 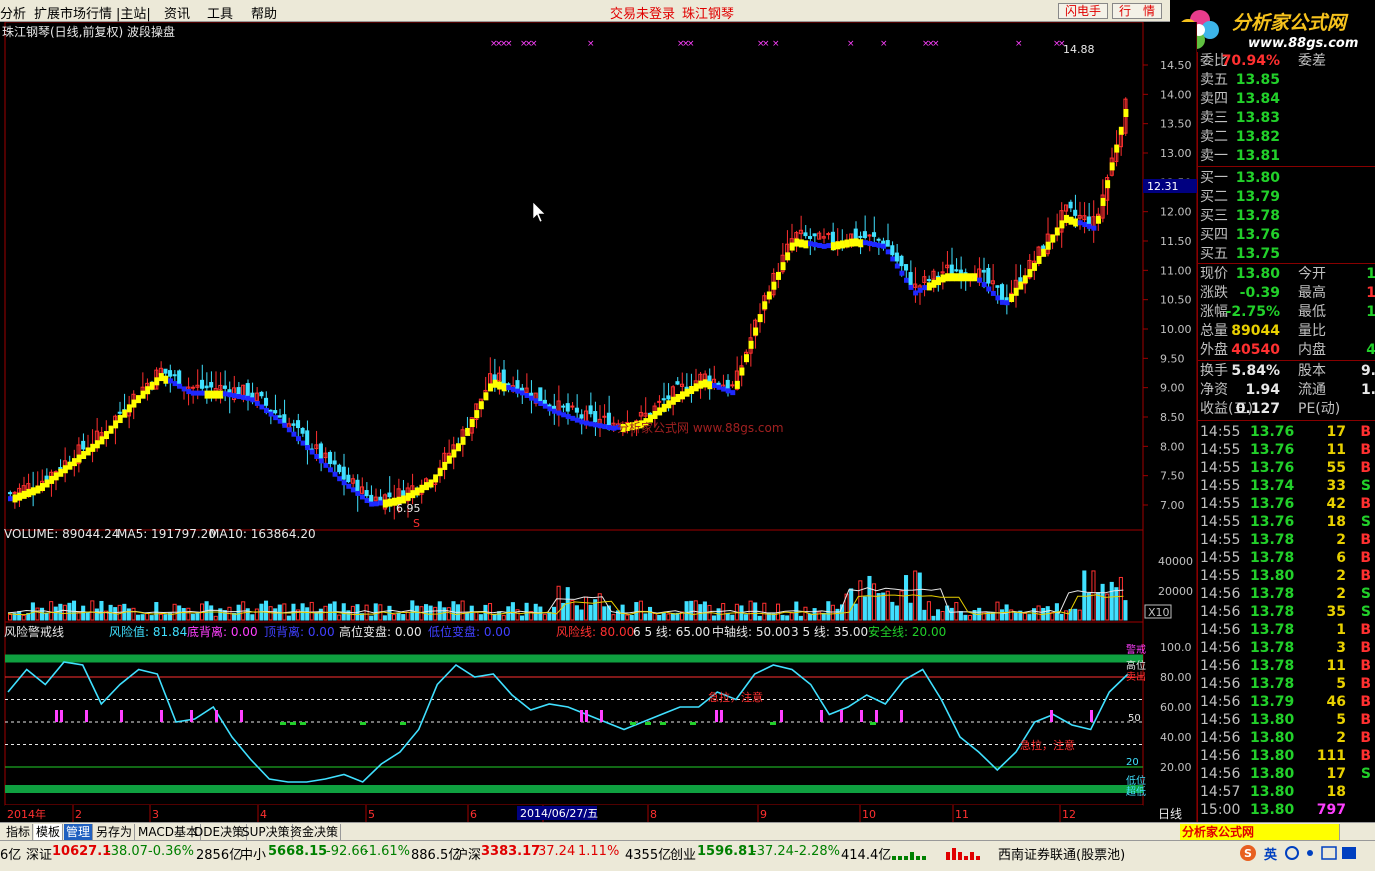 I want to click on tab-7: 资金决策, so click(x=315, y=832).